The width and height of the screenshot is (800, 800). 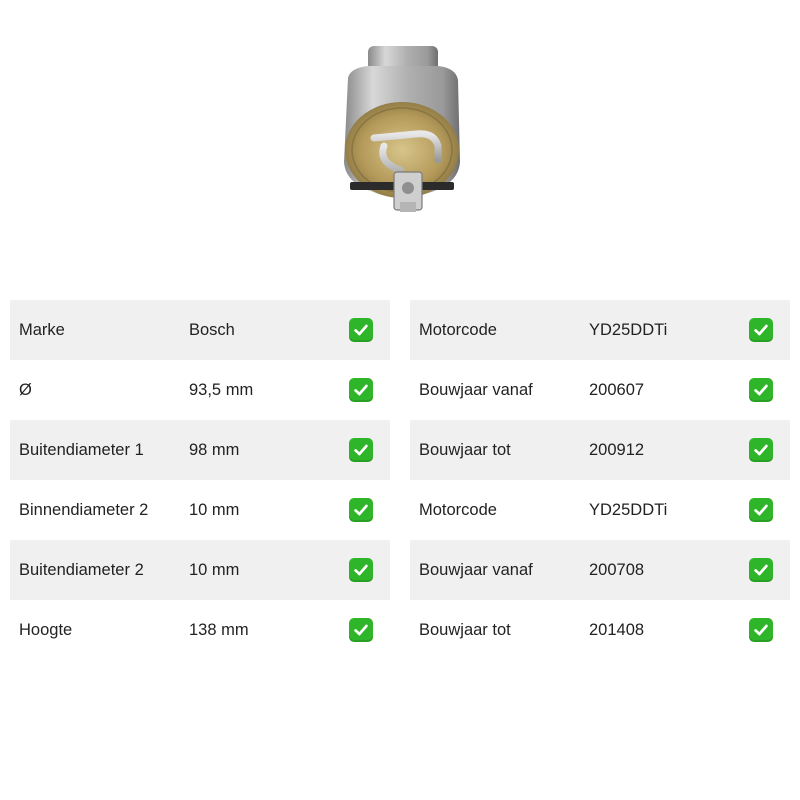 What do you see at coordinates (617, 389) in the screenshot?
I see `spec-value: 200607` at bounding box center [617, 389].